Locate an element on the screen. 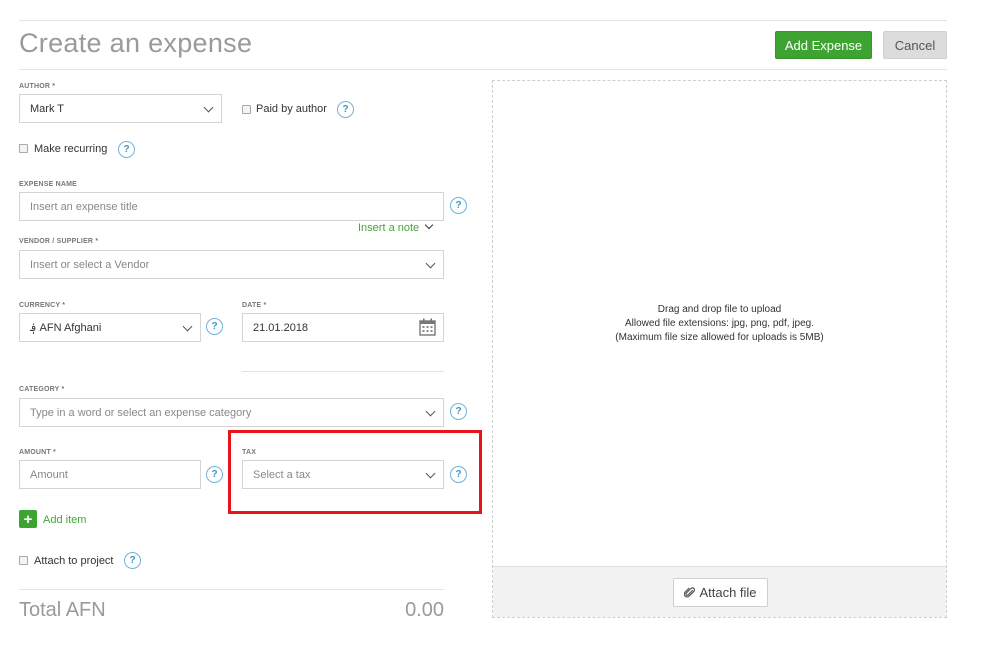 The image size is (985, 648). currency-label: CURRENCY * is located at coordinates (42, 305).